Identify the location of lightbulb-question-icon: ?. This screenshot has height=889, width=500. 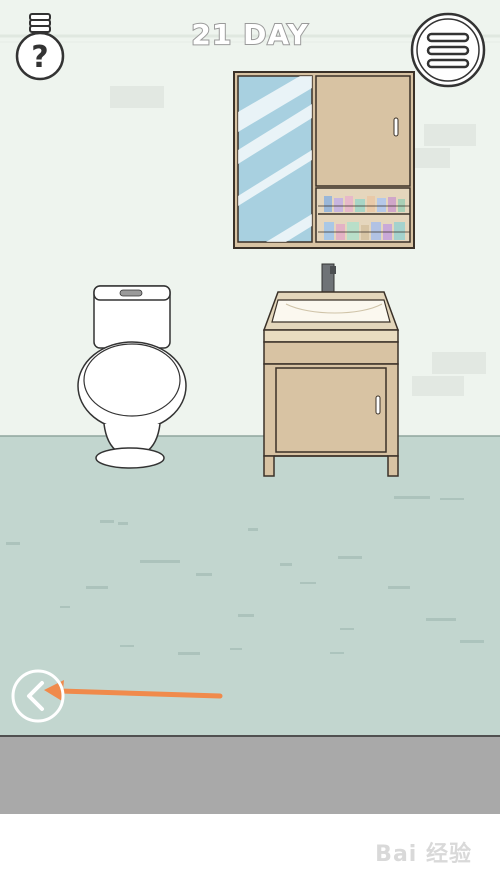
(40, 47).